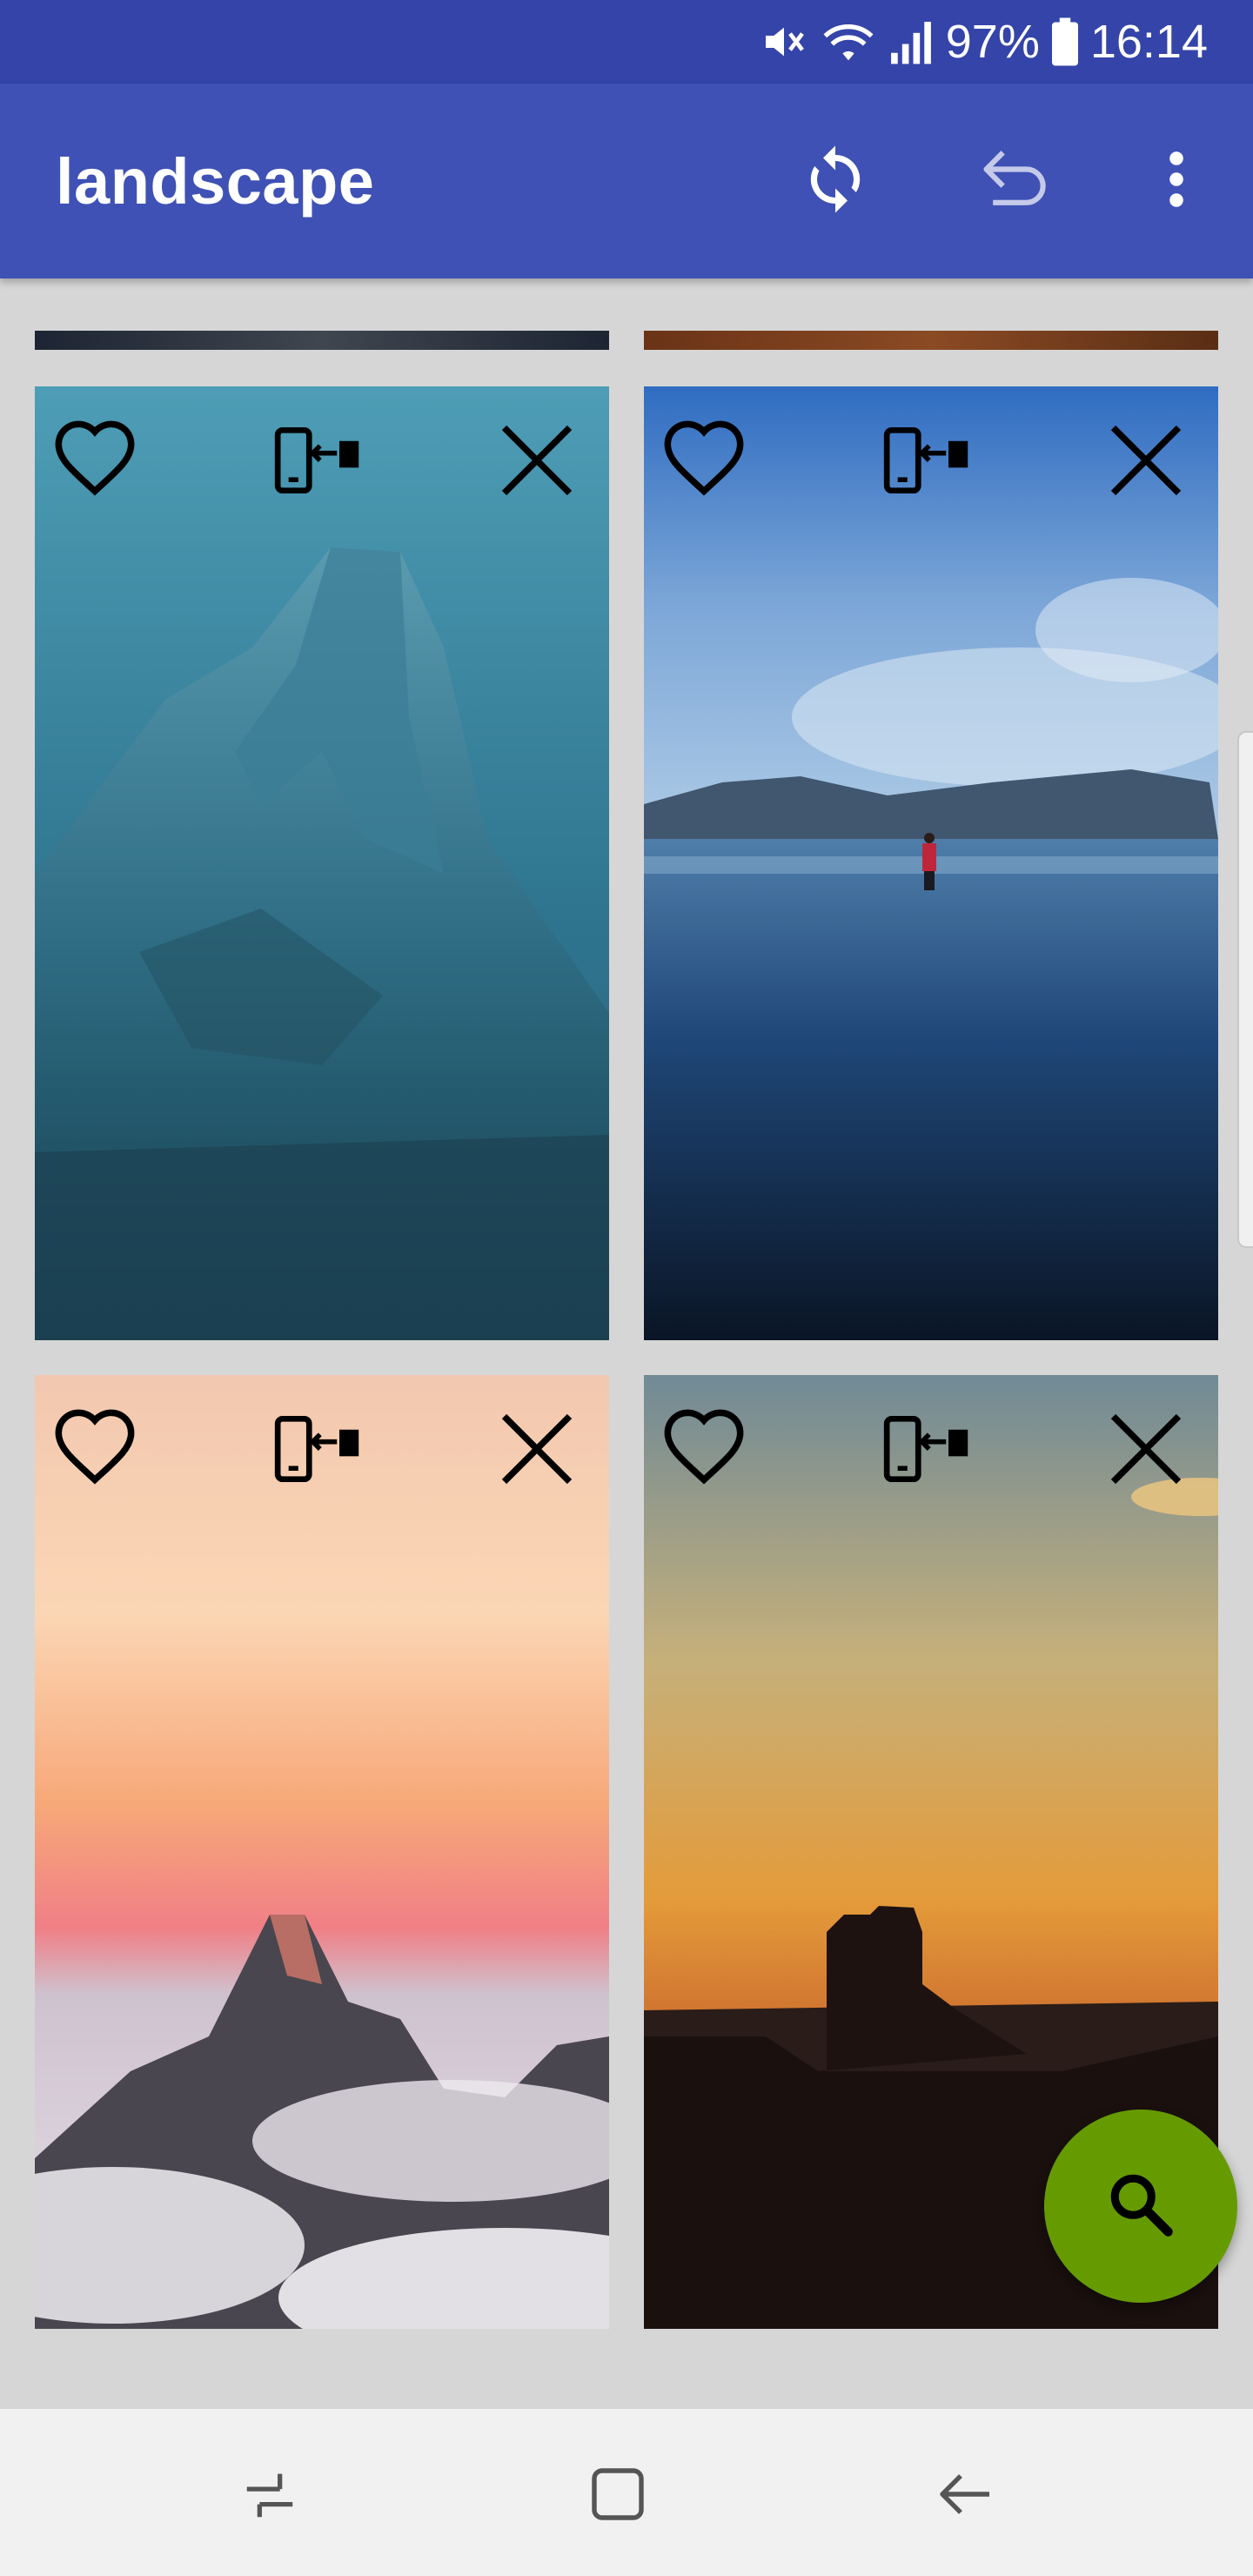  I want to click on home-button, so click(618, 2496).